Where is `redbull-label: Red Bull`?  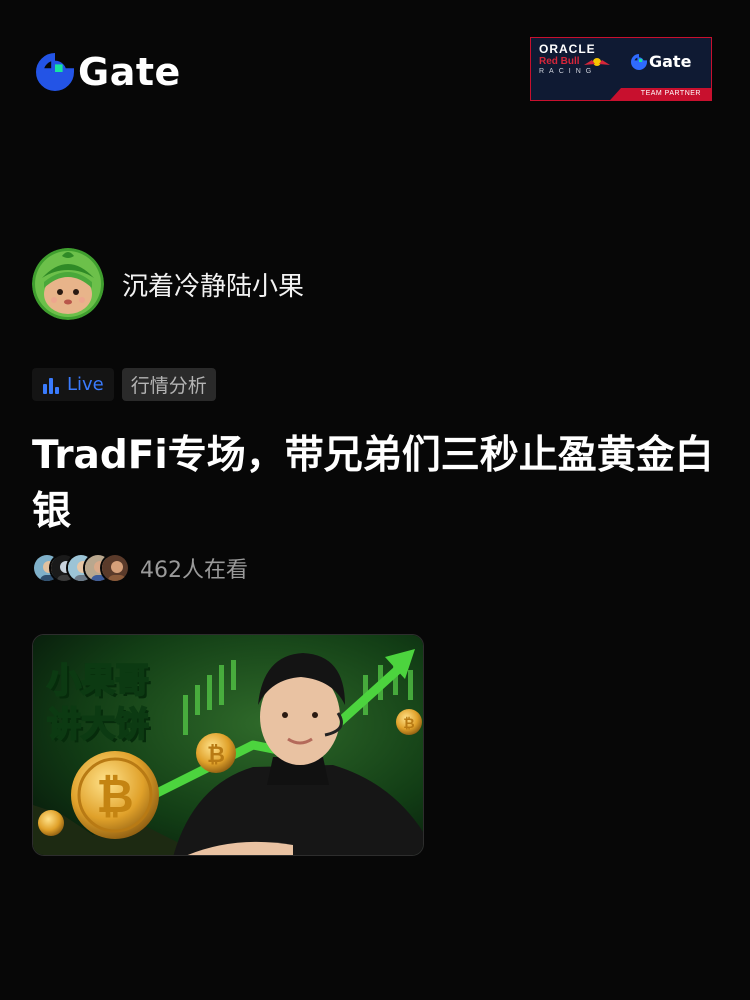 redbull-label: Red Bull is located at coordinates (559, 61).